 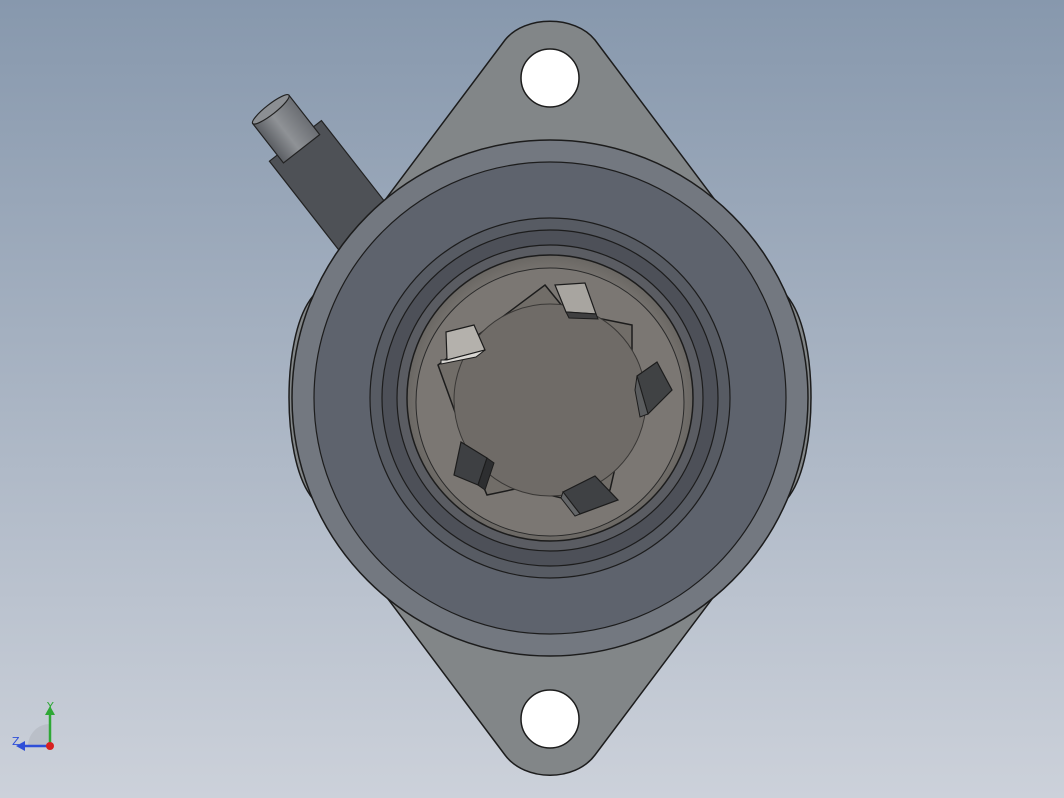 I want to click on bolt-hole-top, so click(x=550, y=78).